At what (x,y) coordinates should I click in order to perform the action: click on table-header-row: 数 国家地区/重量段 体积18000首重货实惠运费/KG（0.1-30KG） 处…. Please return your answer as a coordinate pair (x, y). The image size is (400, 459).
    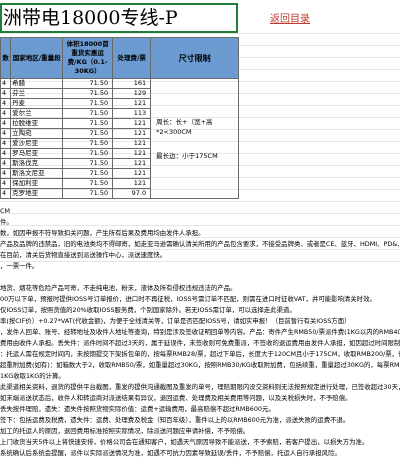
    Looking at the image, I should click on (120, 58).